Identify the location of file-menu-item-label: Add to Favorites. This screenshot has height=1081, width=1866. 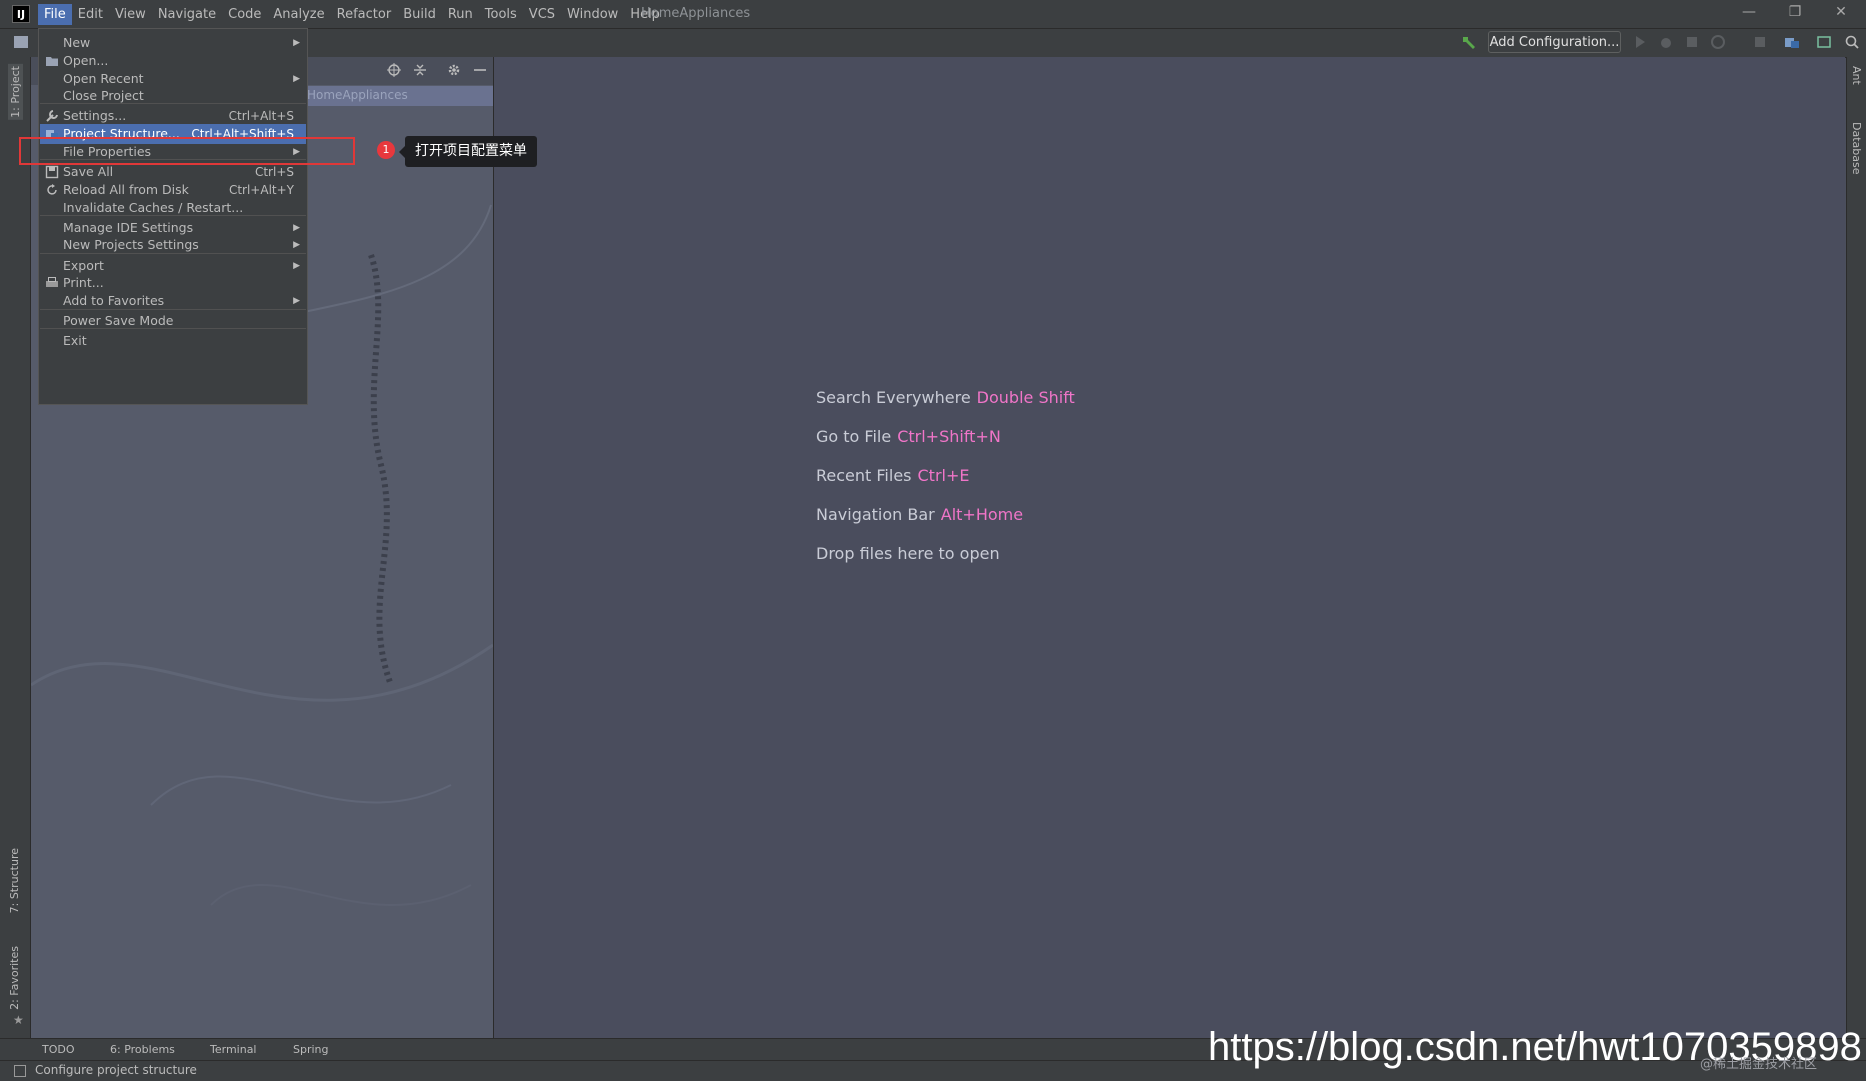
(114, 300).